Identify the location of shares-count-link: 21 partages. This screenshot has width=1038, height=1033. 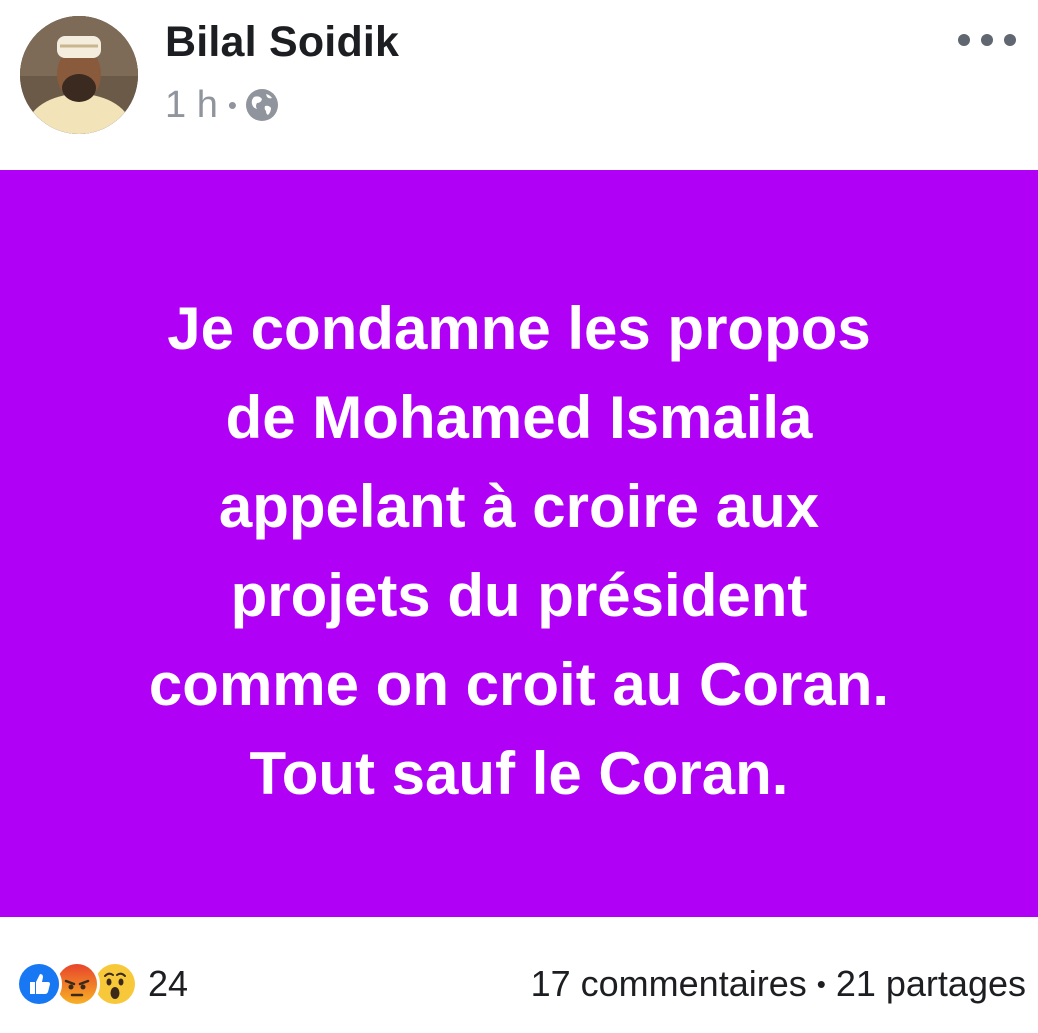
(931, 984).